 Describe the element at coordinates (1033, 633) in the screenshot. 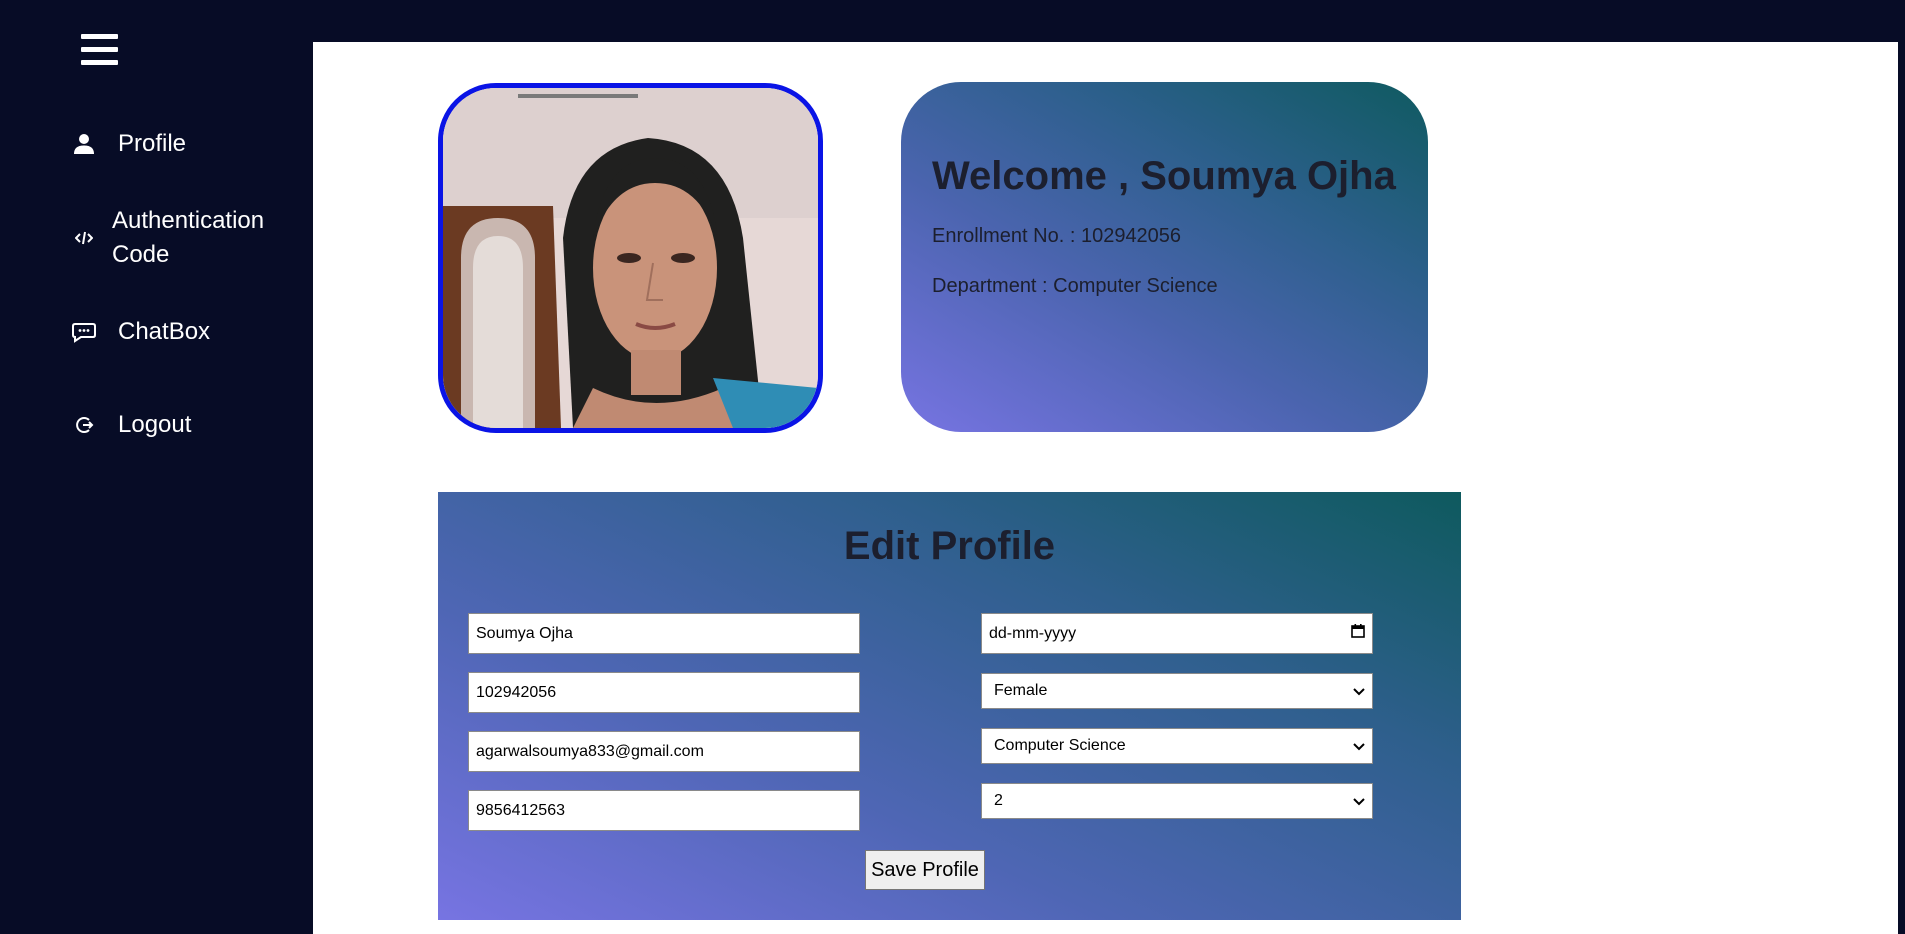

I see `dob-placeholder: dd-mm-yyyy` at that location.